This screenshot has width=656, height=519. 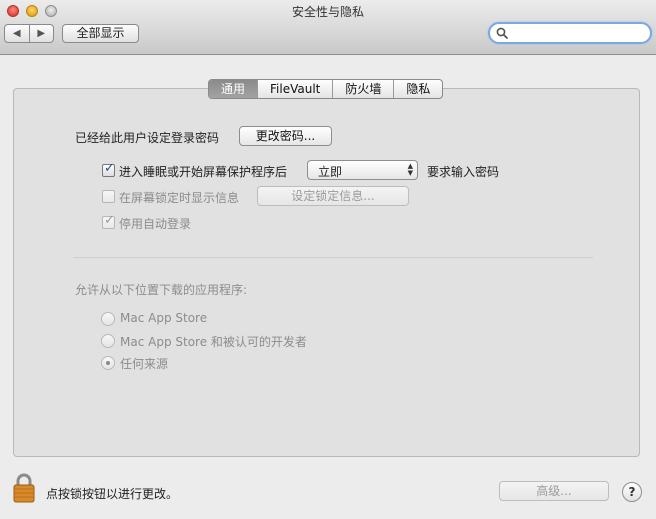 What do you see at coordinates (112, 494) in the screenshot?
I see `lock-hint-text: 点按锁按钮以进行更改。` at bounding box center [112, 494].